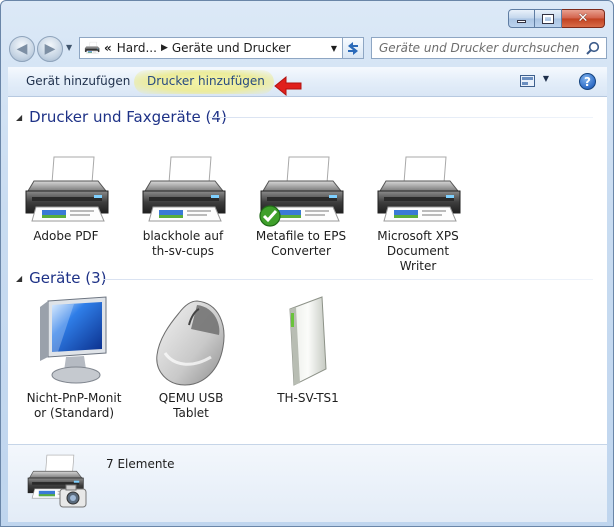 Image resolution: width=614 pixels, height=527 pixels. Describe the element at coordinates (527, 81) in the screenshot. I see `change-view-icon` at that location.